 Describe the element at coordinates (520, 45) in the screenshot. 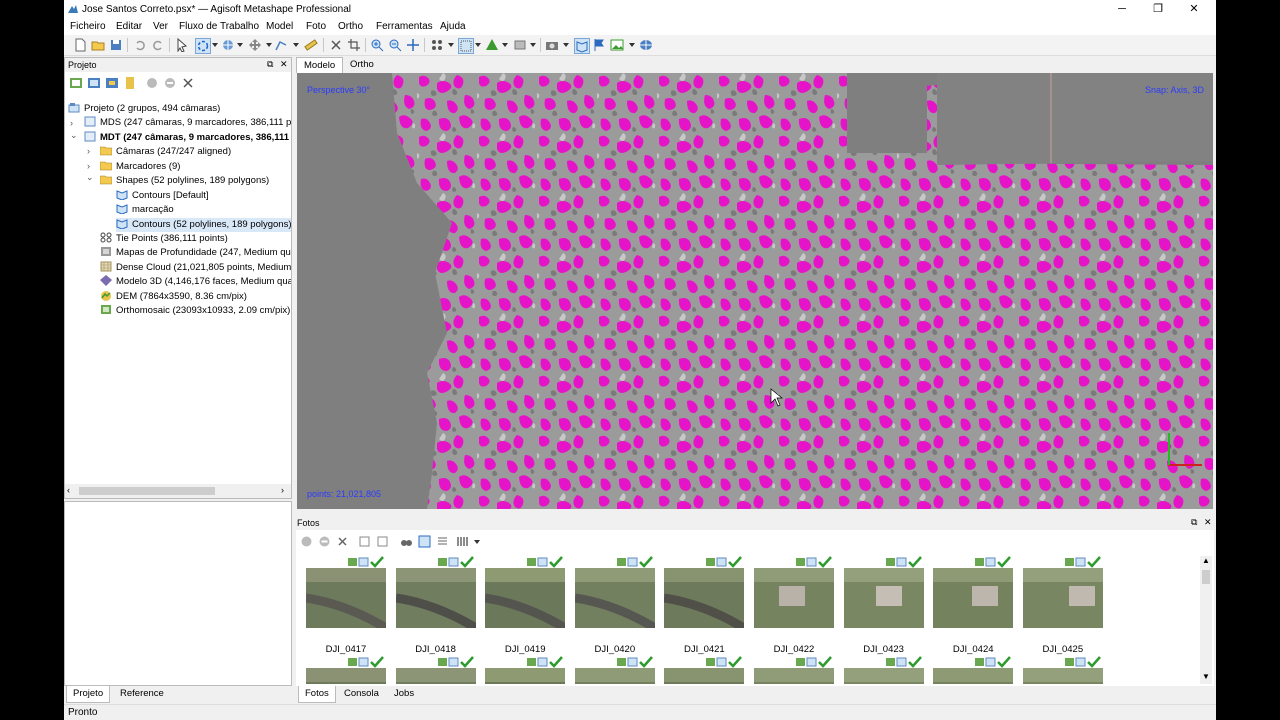

I see `tiled-model-icon` at that location.